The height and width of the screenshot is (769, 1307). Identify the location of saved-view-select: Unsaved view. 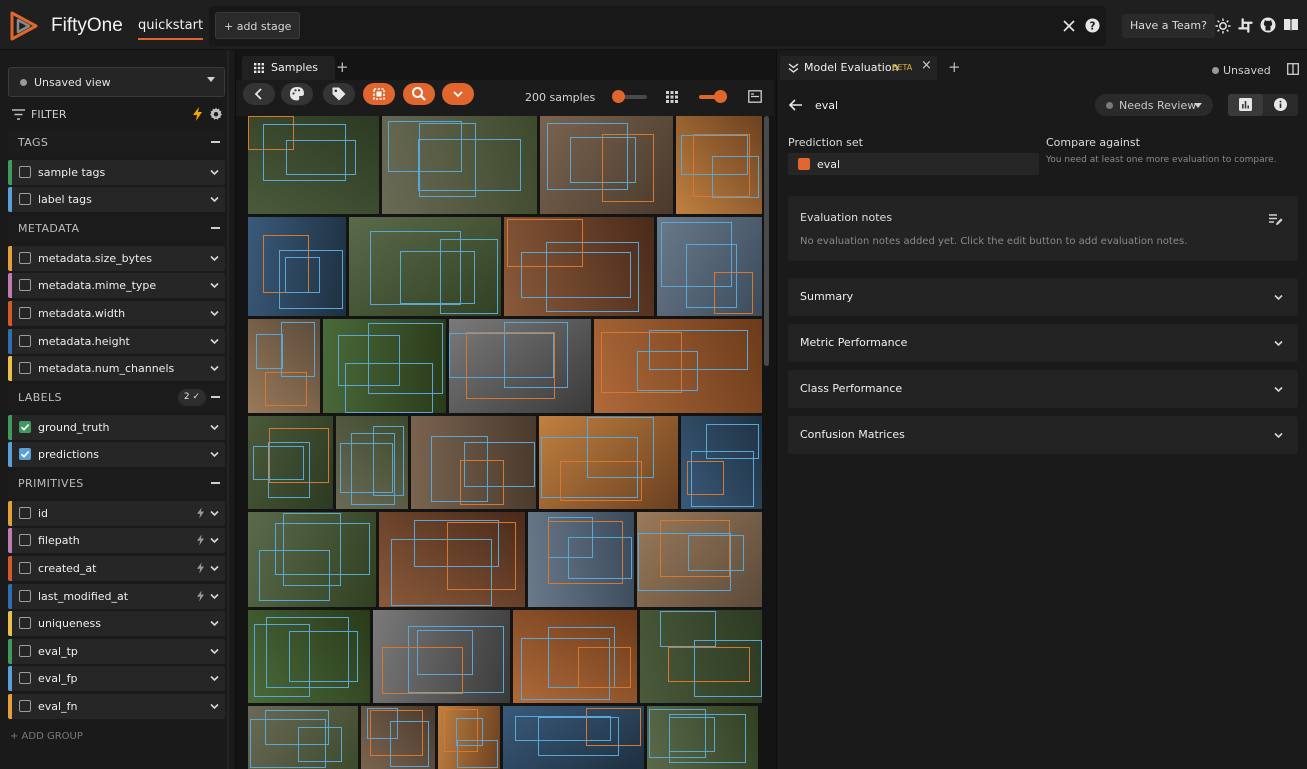
(116, 82).